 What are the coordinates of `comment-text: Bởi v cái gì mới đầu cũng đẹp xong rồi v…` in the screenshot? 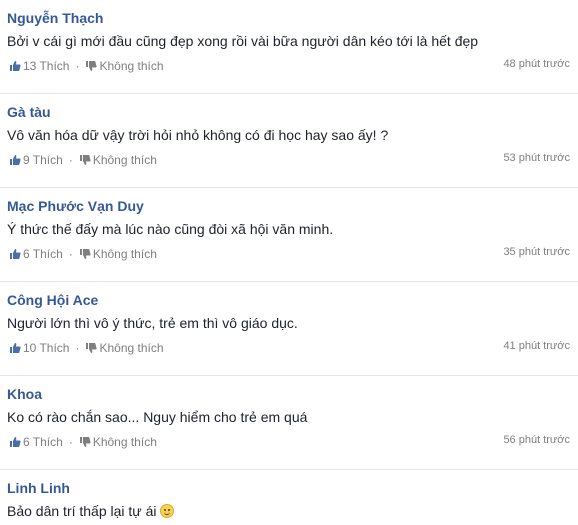 It's located at (243, 41).